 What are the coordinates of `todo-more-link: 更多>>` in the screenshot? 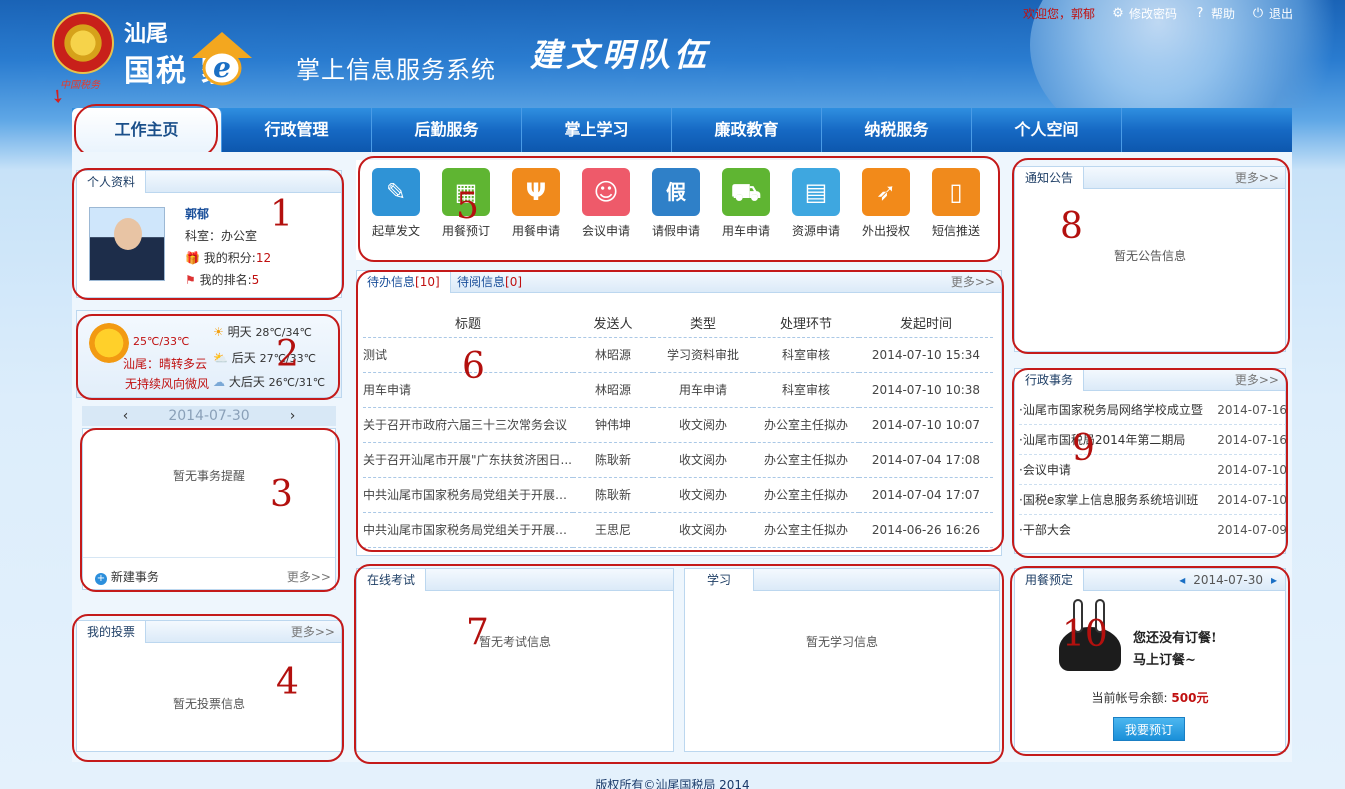 It's located at (973, 282).